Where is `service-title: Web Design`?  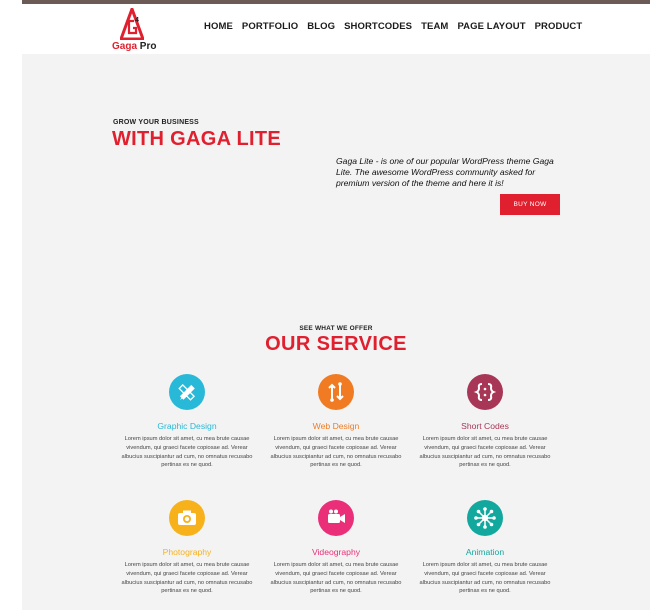 service-title: Web Design is located at coordinates (336, 426).